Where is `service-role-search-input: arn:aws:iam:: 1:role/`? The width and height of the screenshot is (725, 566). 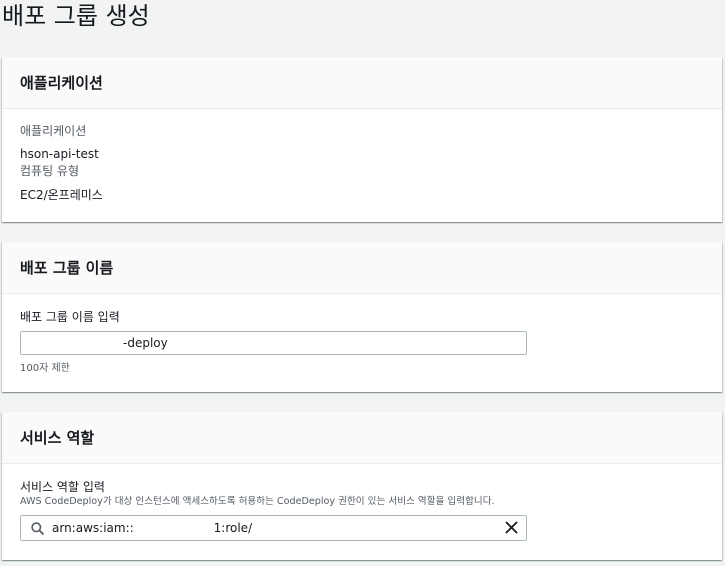
service-role-search-input: arn:aws:iam:: 1:role/ is located at coordinates (273, 528).